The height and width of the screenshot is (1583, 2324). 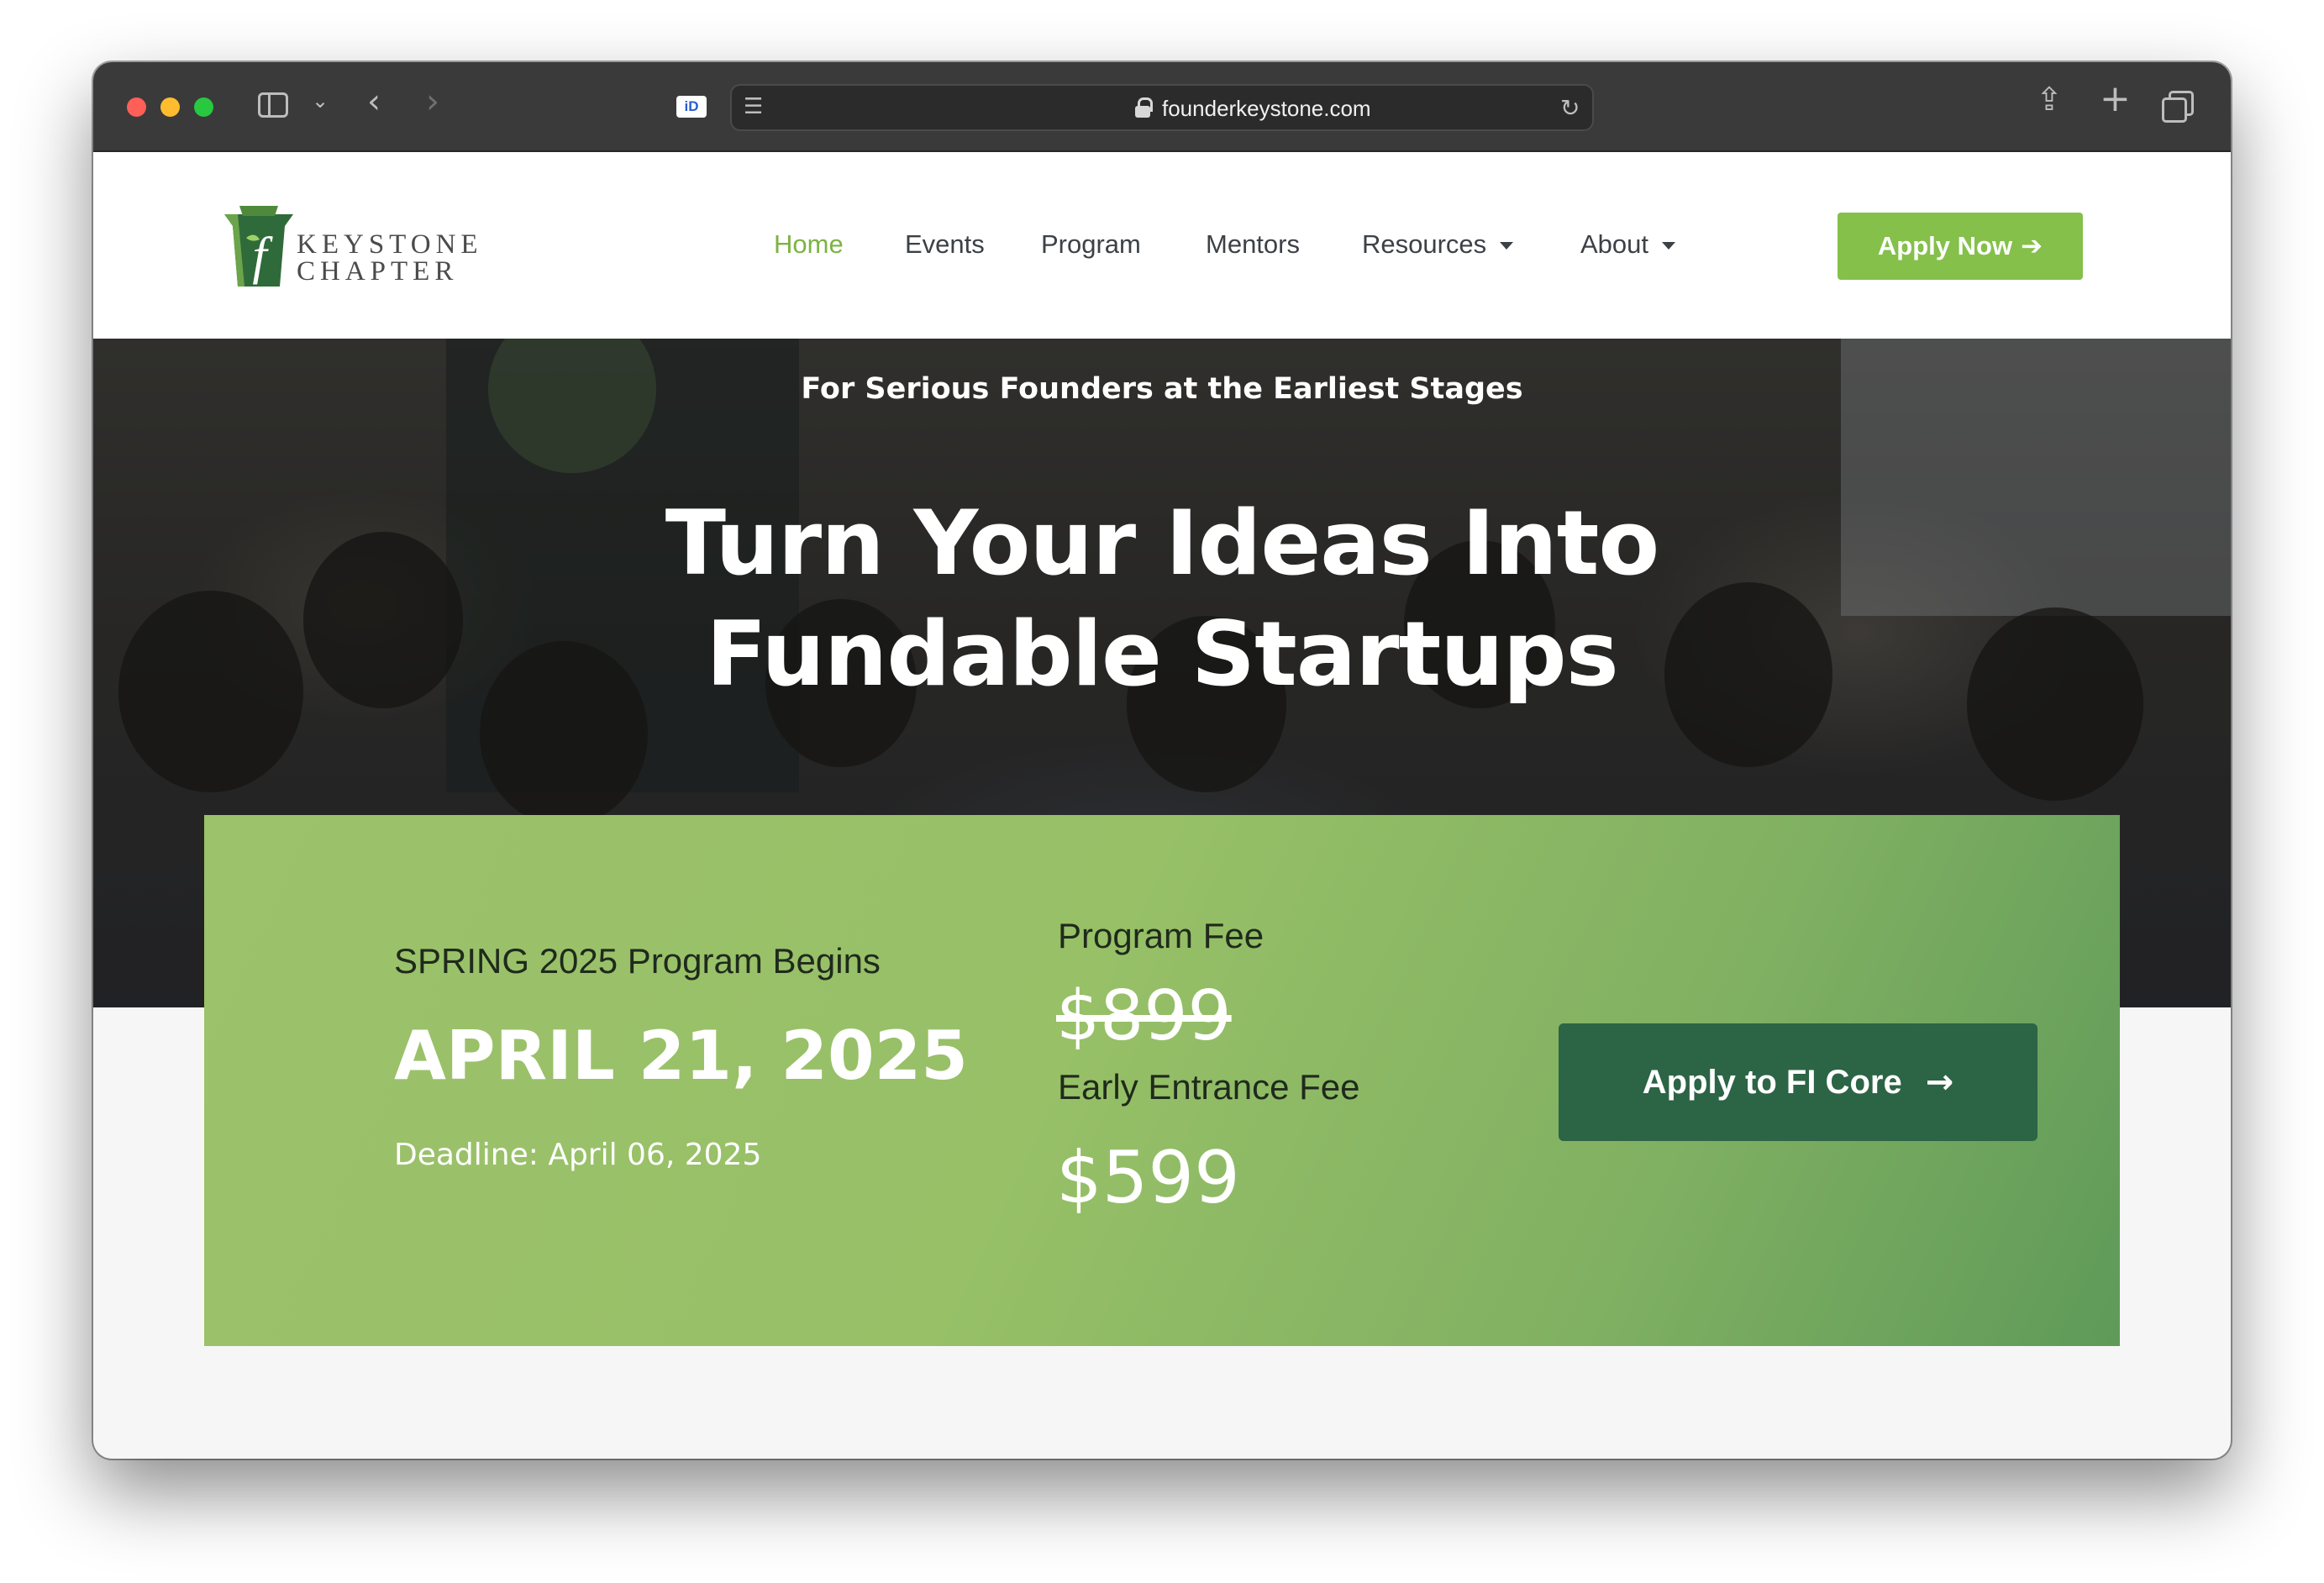 What do you see at coordinates (809, 244) in the screenshot?
I see `nav-home: Home` at bounding box center [809, 244].